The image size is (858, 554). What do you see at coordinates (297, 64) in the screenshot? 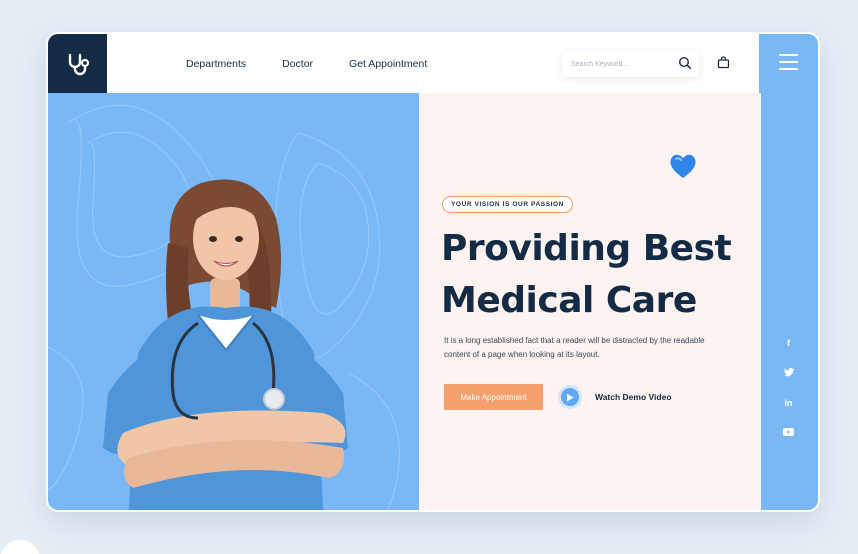
I see `nav-doctor: Doctor` at bounding box center [297, 64].